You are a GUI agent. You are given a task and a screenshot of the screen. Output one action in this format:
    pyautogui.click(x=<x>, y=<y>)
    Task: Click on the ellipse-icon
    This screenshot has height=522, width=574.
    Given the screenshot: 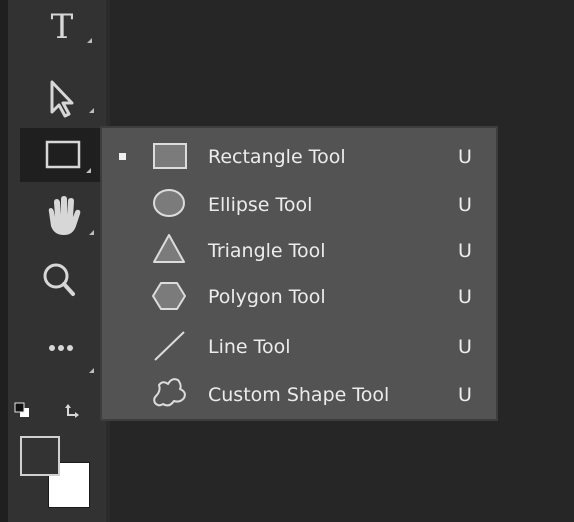 What is the action you would take?
    pyautogui.click(x=169, y=203)
    